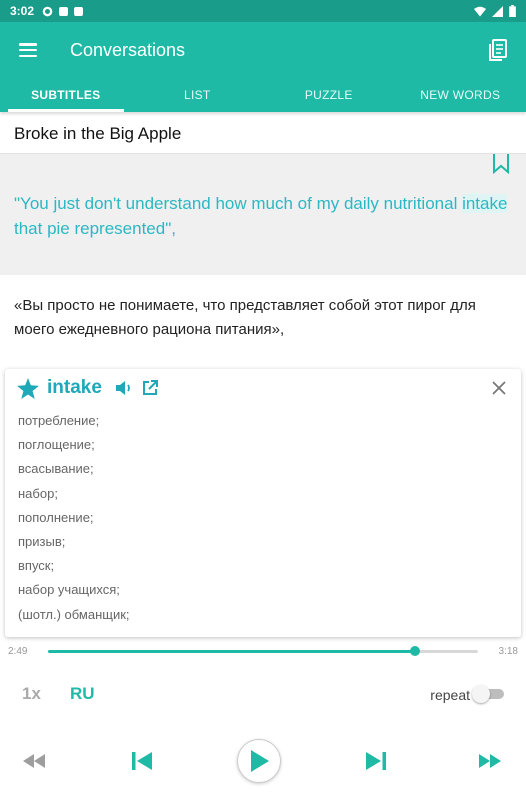 This screenshot has width=526, height=800. I want to click on play-icon, so click(260, 761).